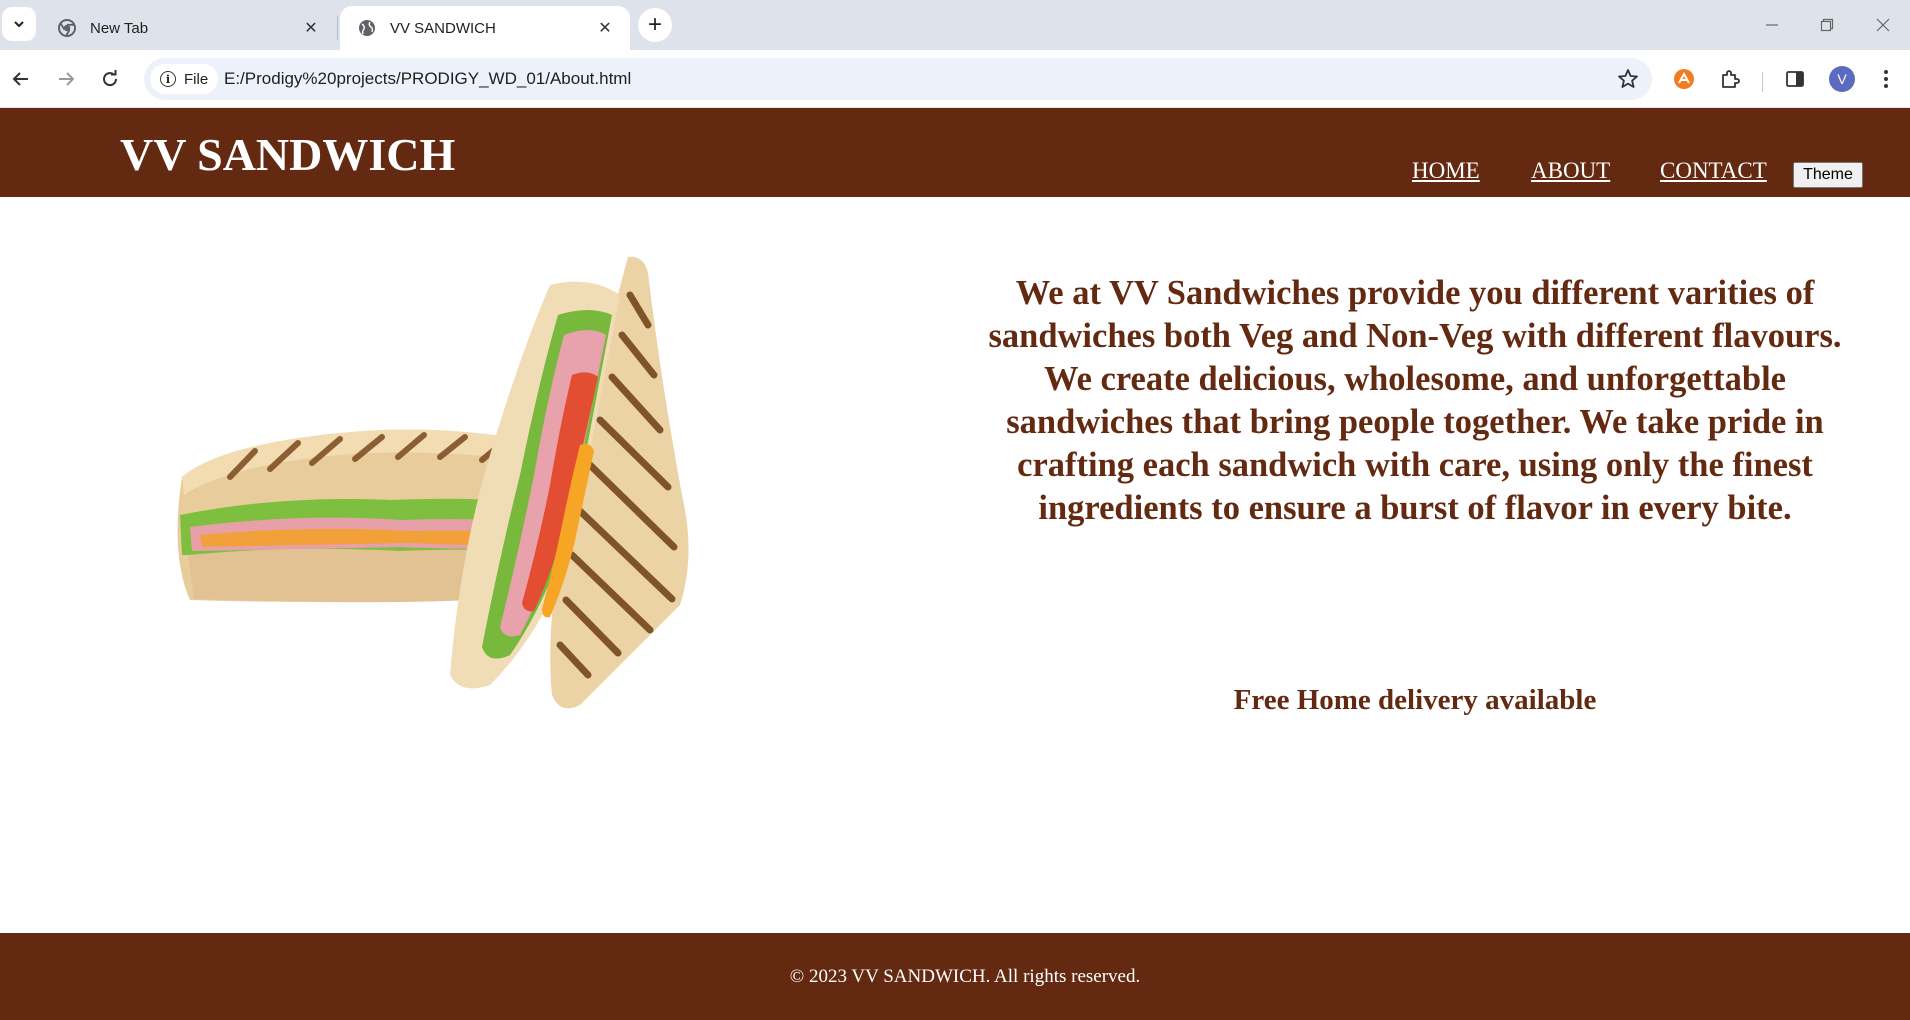 This screenshot has height=1020, width=1910. I want to click on site-logo: VV SANDWICH, so click(287, 154).